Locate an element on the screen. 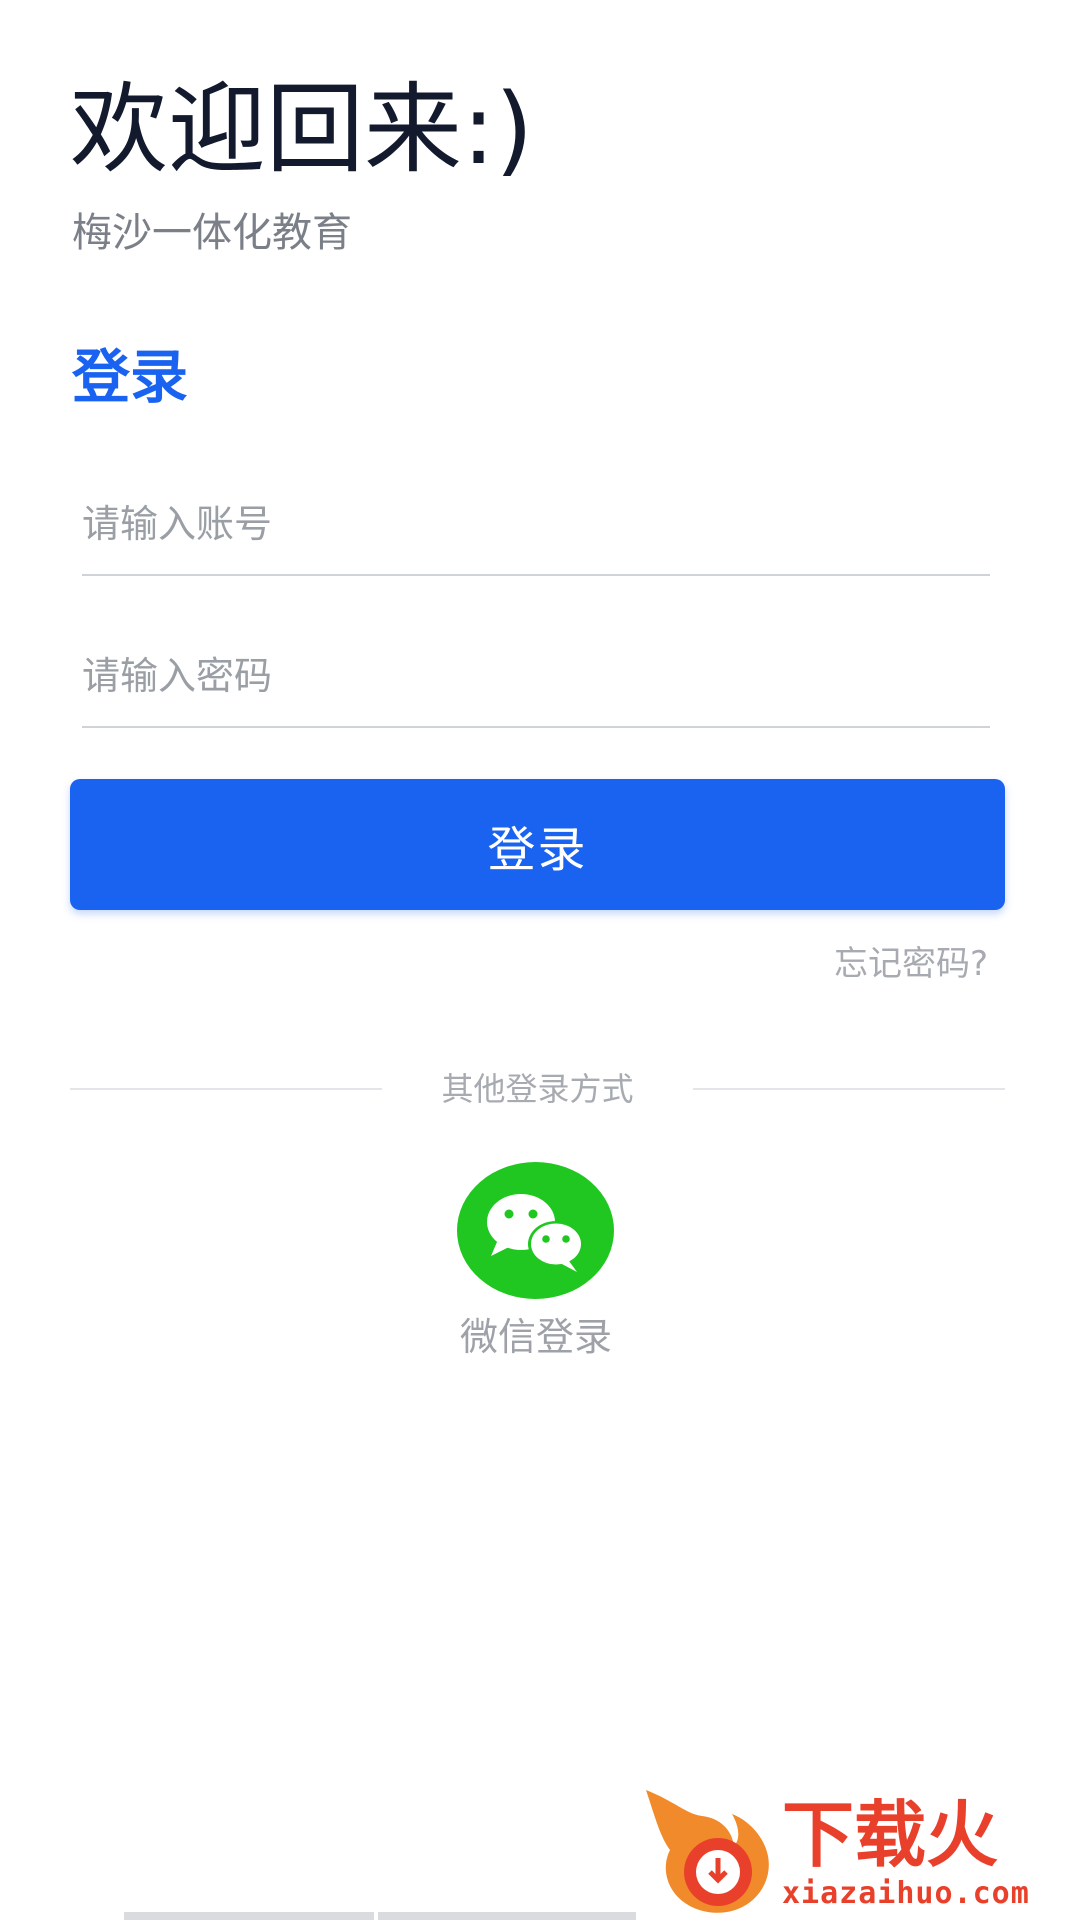 Image resolution: width=1080 pixels, height=1920 pixels. password-input is located at coordinates (536, 676).